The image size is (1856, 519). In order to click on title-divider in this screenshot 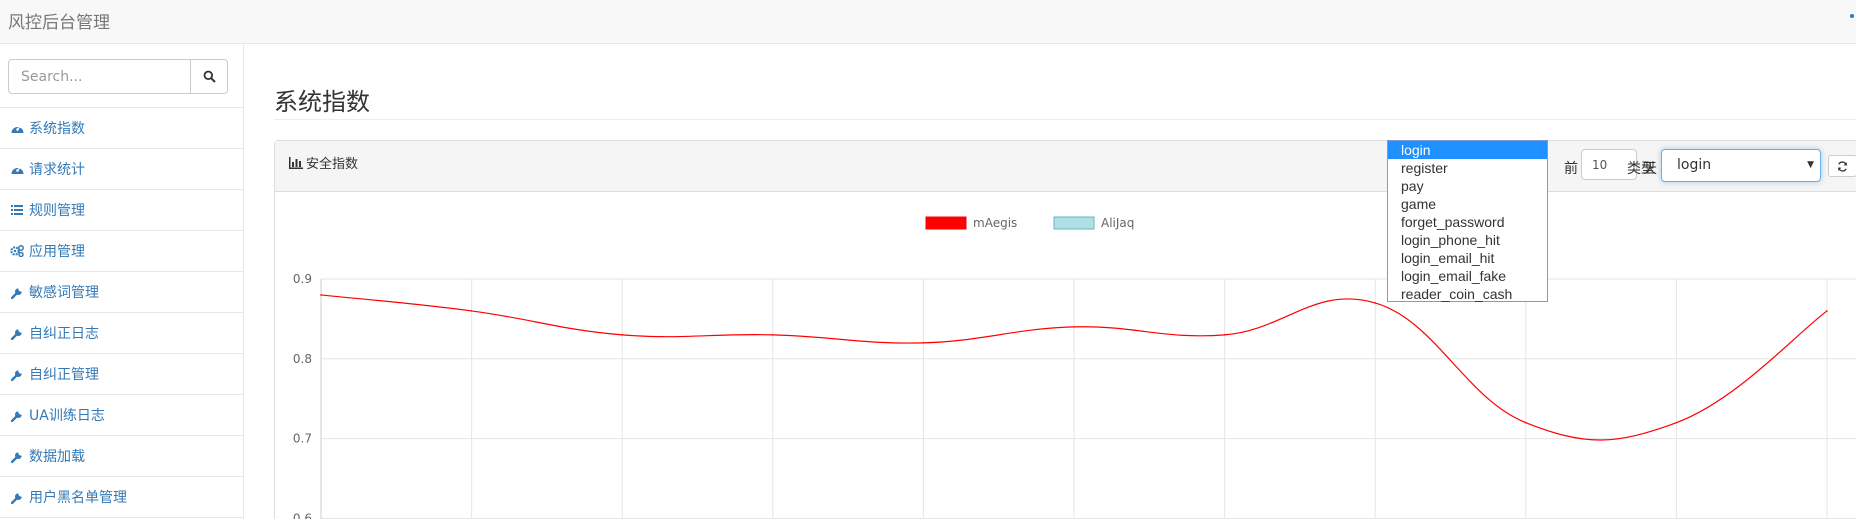, I will do `click(1065, 119)`.